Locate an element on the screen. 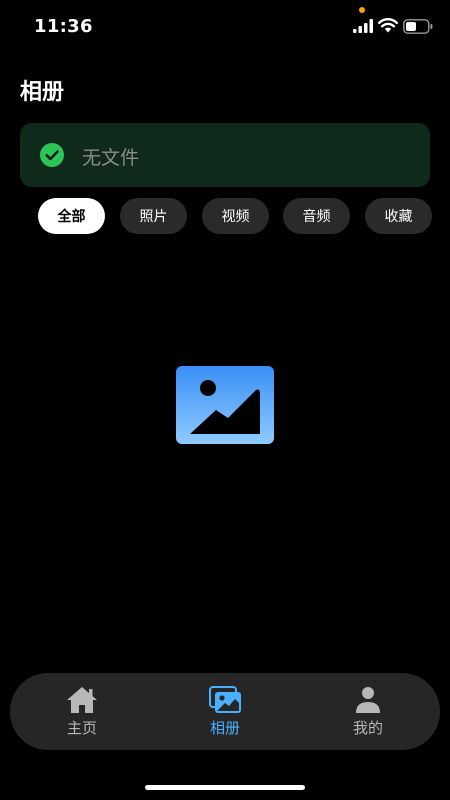  no-files-banner: 无文件 is located at coordinates (225, 155).